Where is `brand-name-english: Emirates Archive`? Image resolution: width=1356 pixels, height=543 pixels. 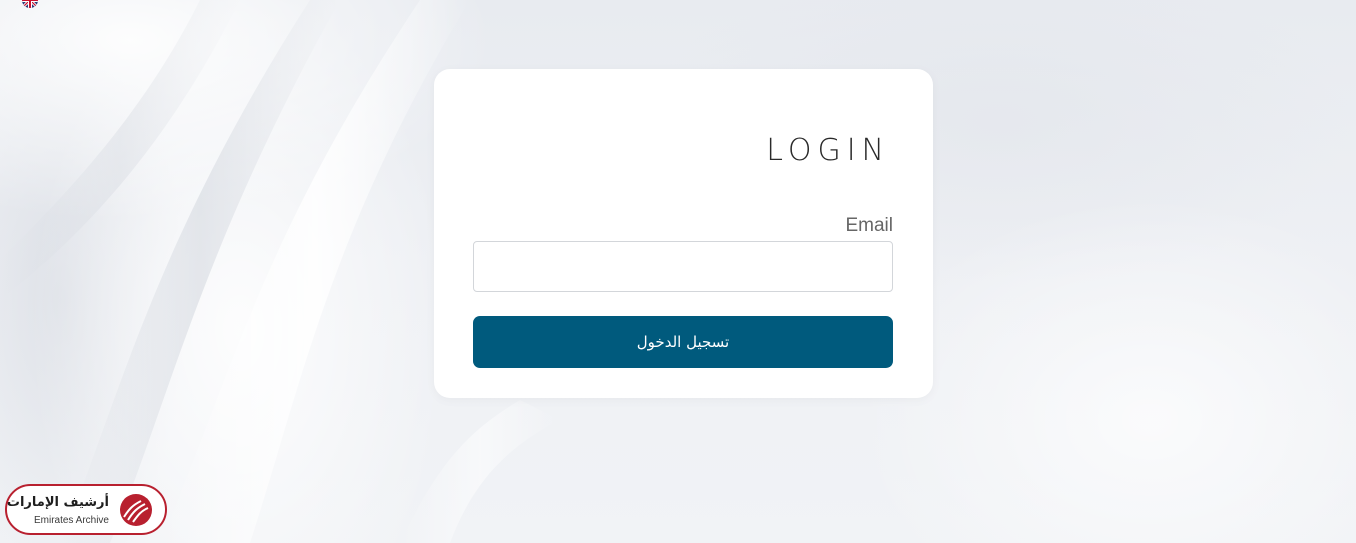 brand-name-english: Emirates Archive is located at coordinates (71, 520).